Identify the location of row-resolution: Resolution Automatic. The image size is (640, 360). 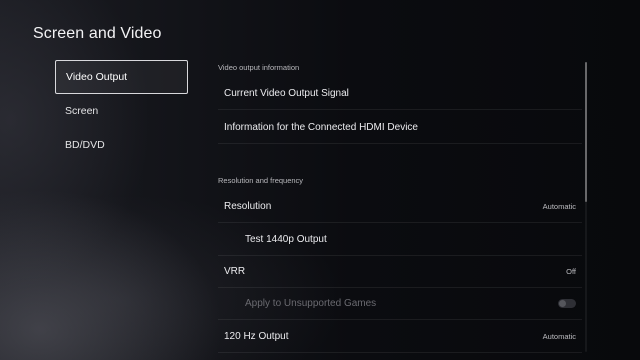
(400, 207).